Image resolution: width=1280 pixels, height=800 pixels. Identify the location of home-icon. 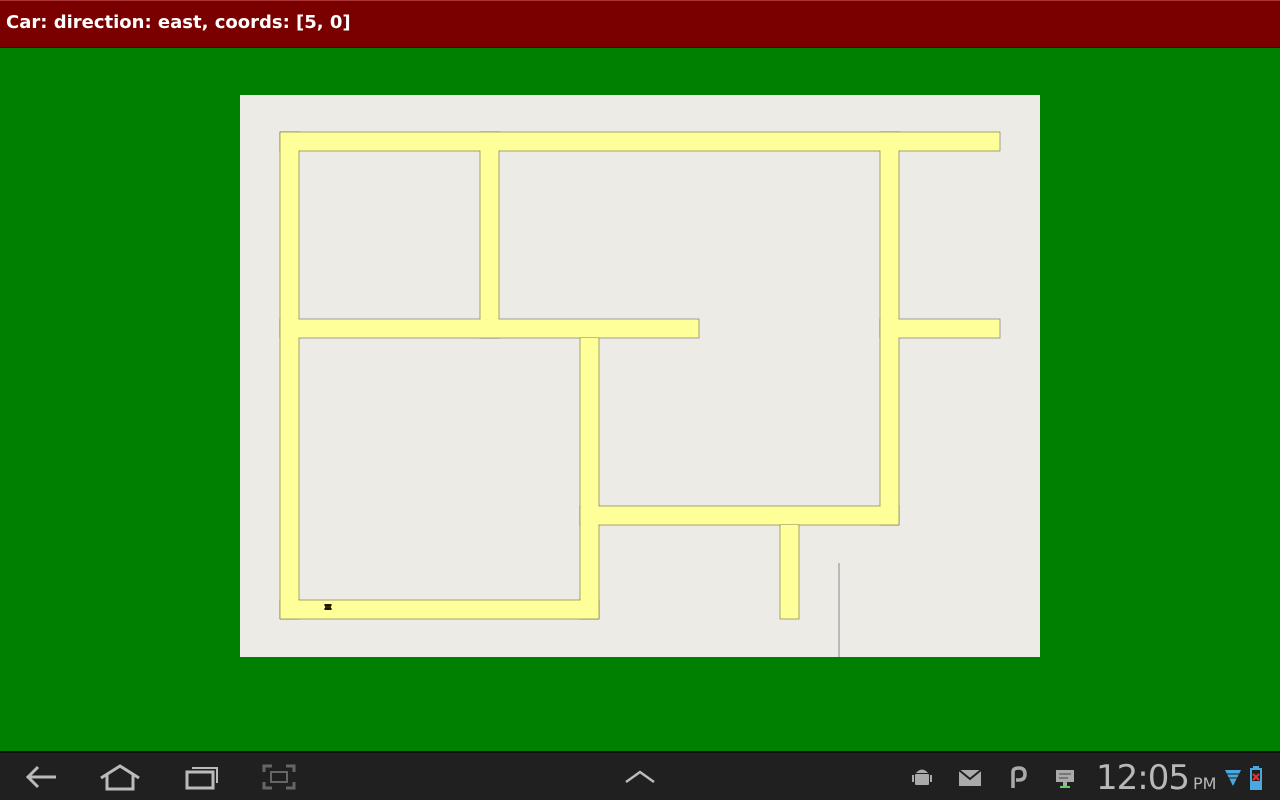
(120, 777).